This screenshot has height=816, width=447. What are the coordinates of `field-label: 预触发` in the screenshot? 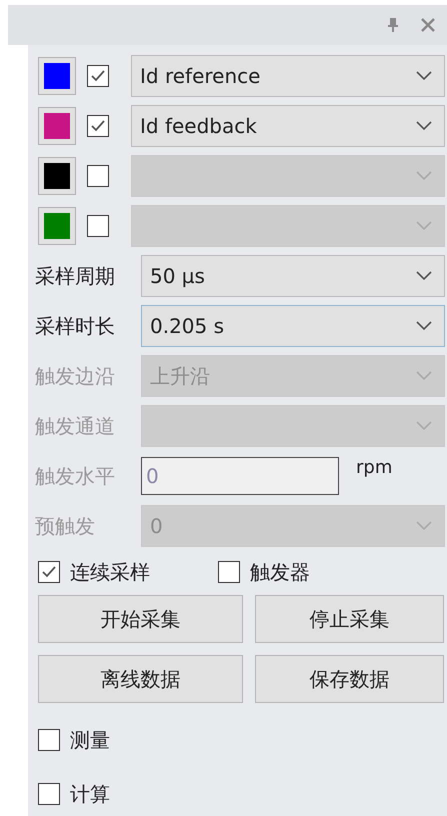 It's located at (65, 526).